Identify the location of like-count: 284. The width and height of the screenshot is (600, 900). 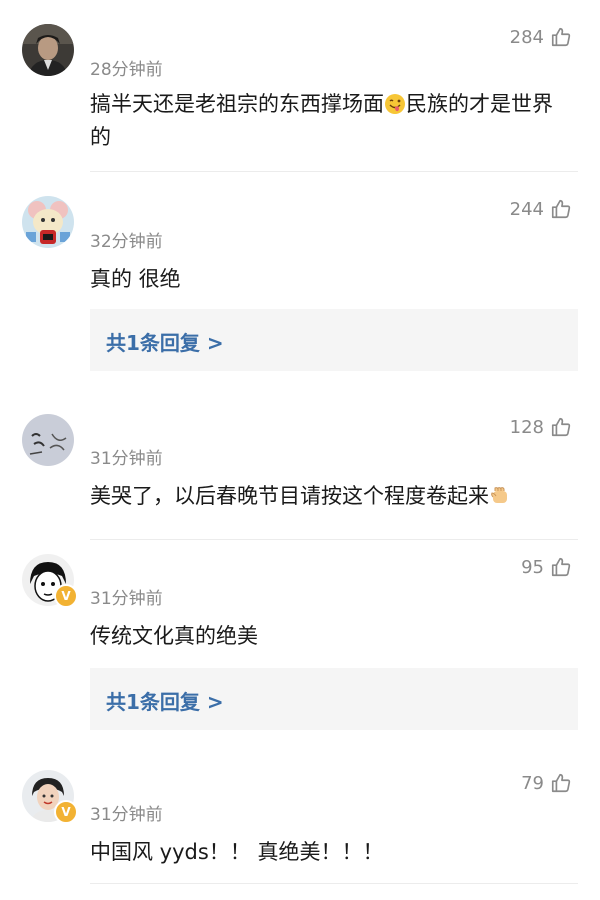
(526, 37).